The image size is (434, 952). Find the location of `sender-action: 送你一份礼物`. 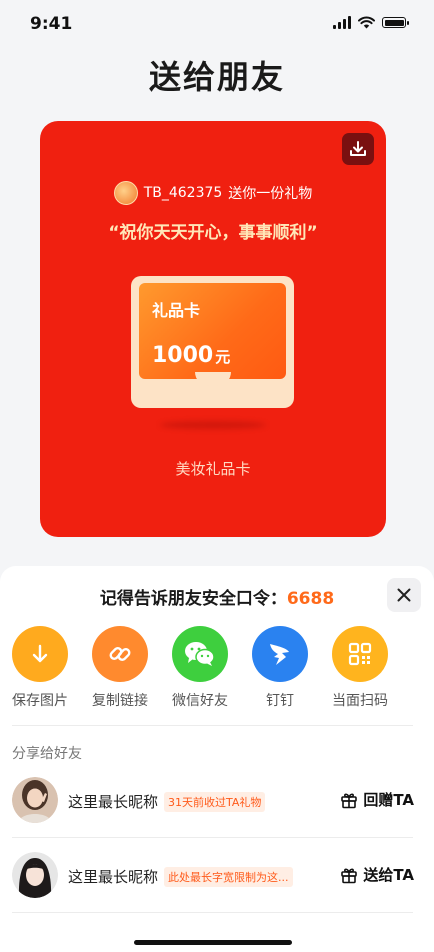

sender-action: 送你一份礼物 is located at coordinates (270, 194).